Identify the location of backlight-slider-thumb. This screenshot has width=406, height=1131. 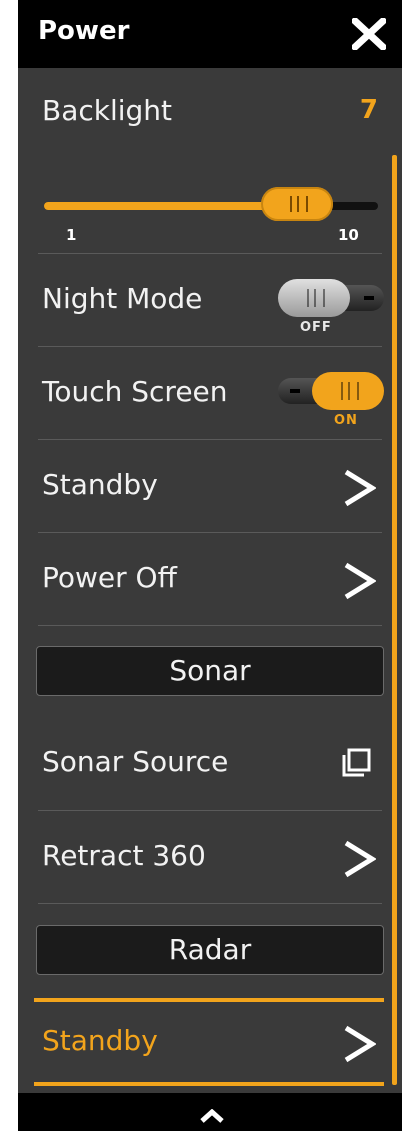
(296, 204).